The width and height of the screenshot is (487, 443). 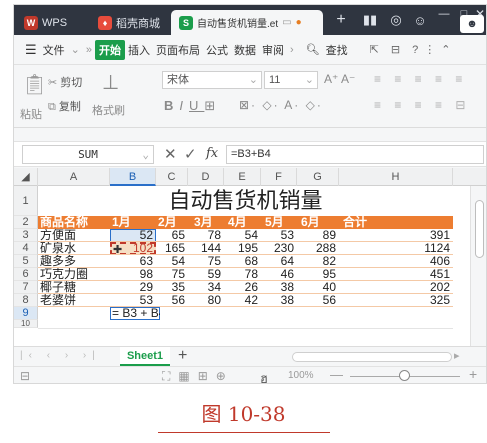 I want to click on more-right-icon: ›, so click(x=292, y=50).